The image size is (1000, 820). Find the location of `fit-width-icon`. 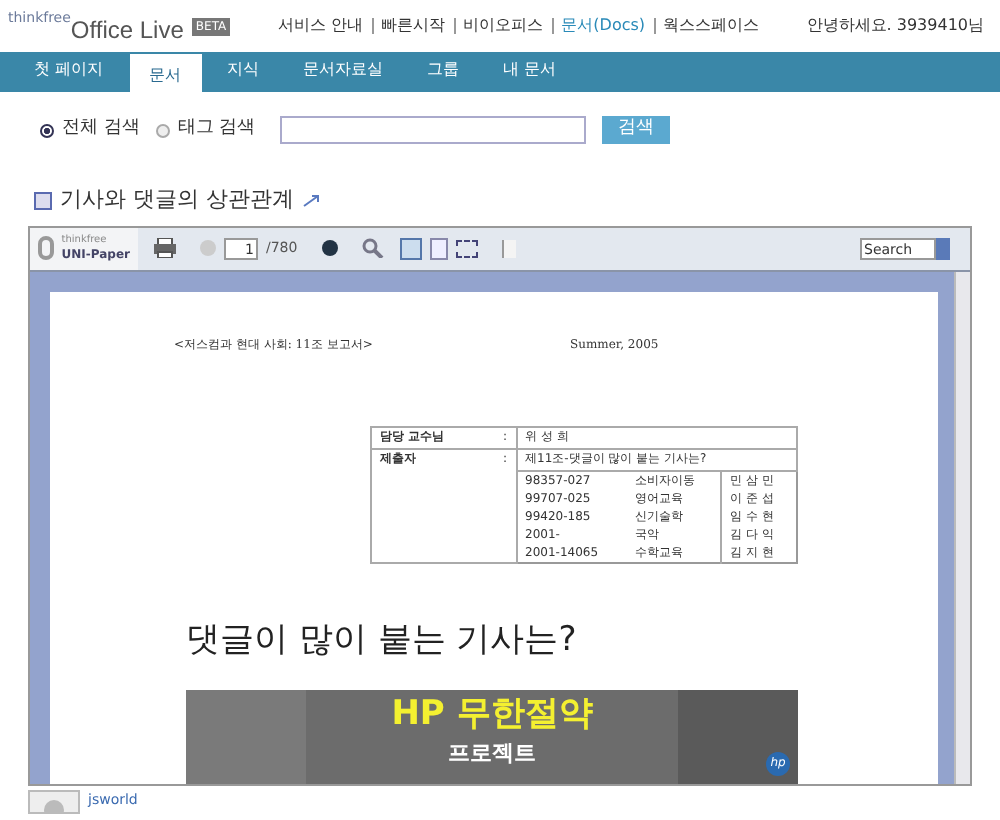

fit-width-icon is located at coordinates (410, 248).